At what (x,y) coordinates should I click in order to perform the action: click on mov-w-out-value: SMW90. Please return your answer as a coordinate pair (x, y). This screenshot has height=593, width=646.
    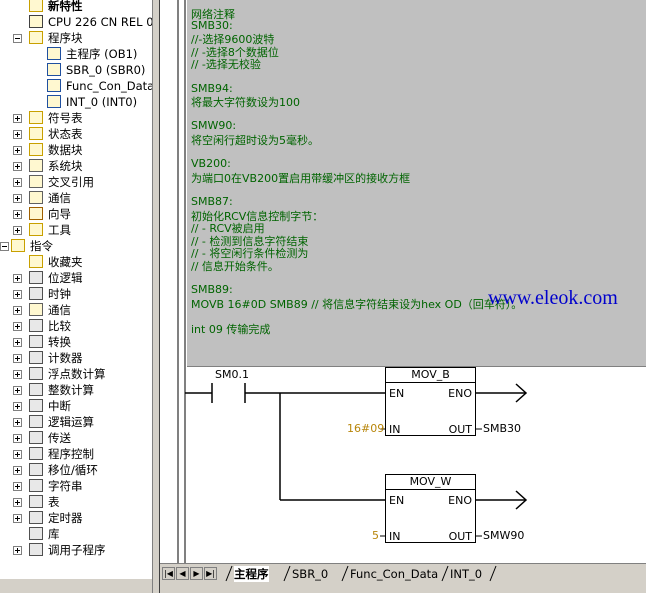
    Looking at the image, I should click on (503, 535).